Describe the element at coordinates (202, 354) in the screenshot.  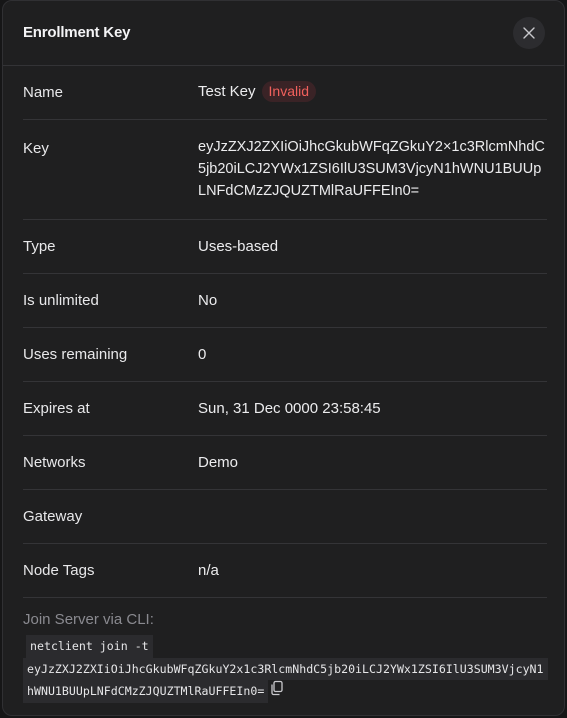
I see `uses-value: 0` at that location.